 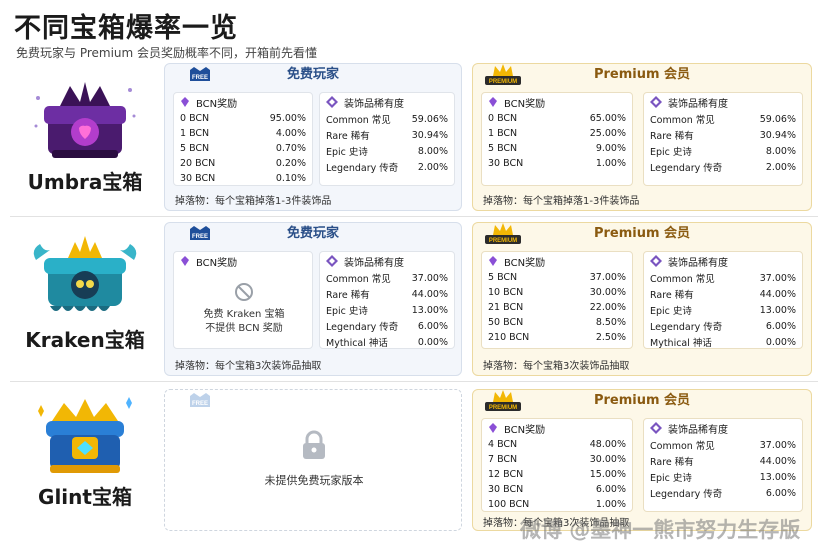 What do you see at coordinates (200, 400) in the screenshot?
I see `free-badge-icon: FREE` at bounding box center [200, 400].